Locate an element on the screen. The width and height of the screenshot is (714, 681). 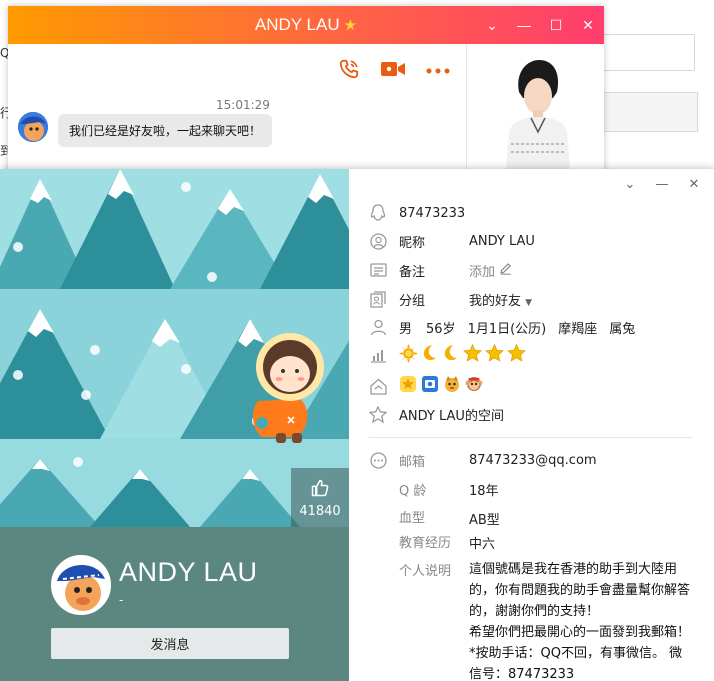
person-icon is located at coordinates (378, 327).